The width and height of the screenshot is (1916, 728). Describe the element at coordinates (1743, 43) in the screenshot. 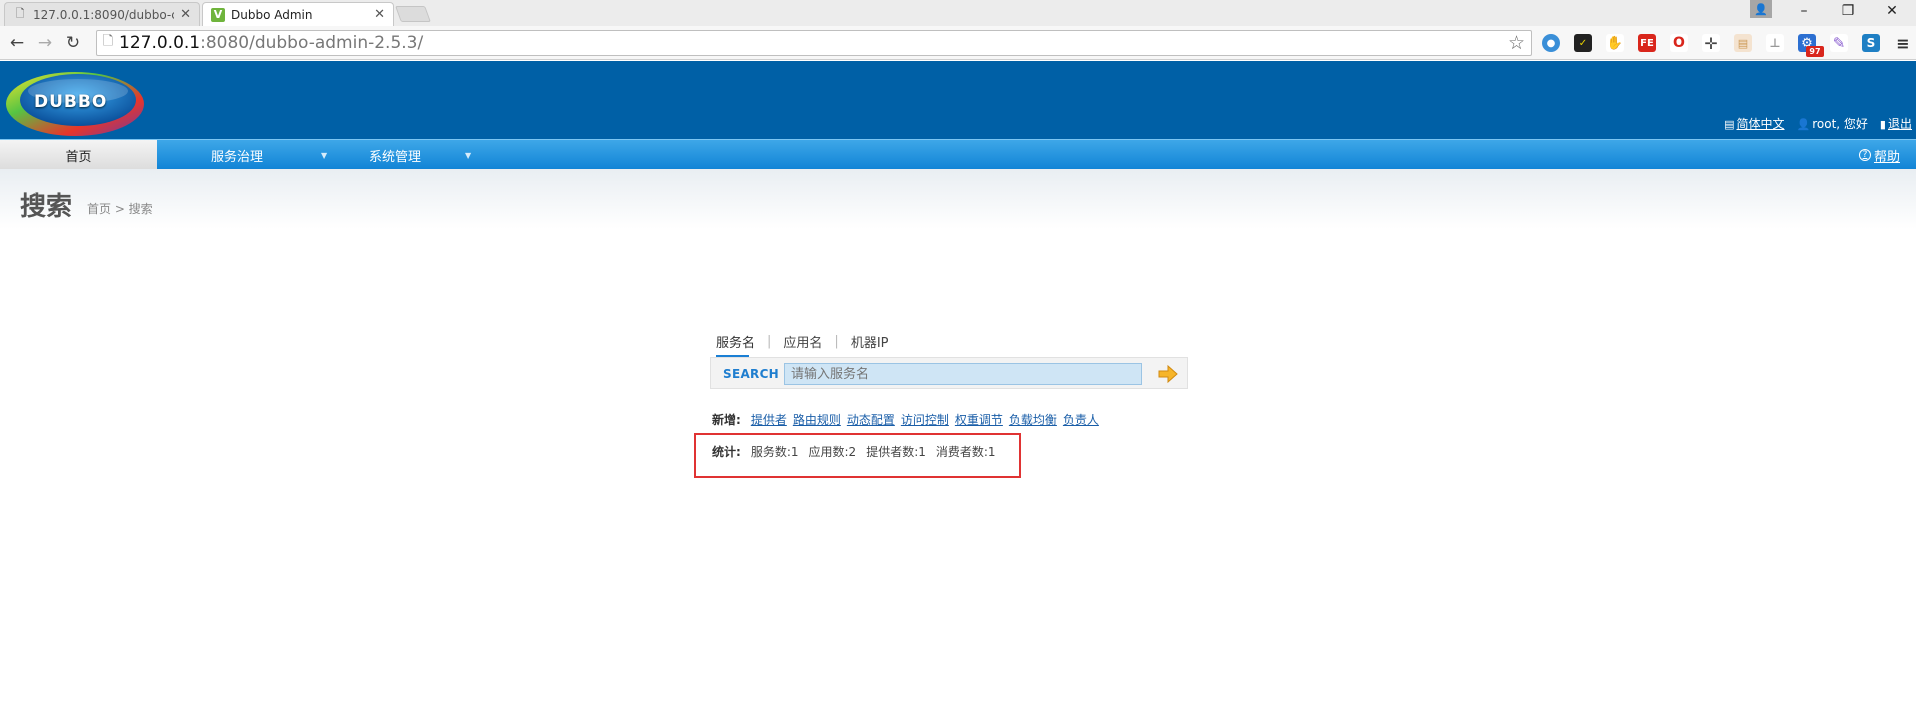

I see `note-extension-icon: ▤` at that location.